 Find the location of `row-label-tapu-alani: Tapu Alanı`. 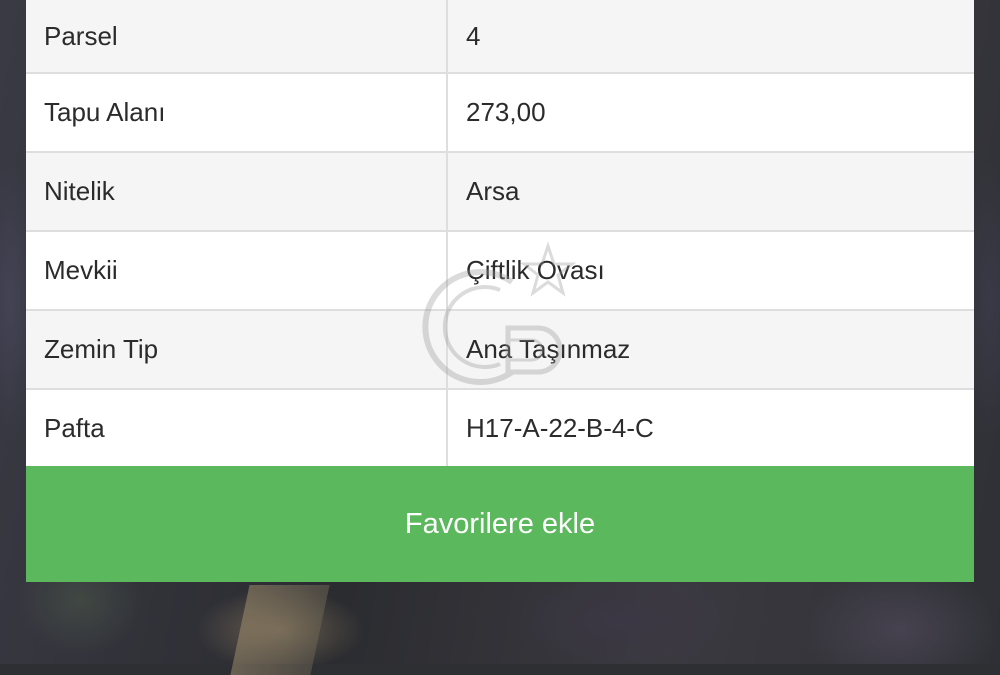

row-label-tapu-alani: Tapu Alanı is located at coordinates (237, 112).